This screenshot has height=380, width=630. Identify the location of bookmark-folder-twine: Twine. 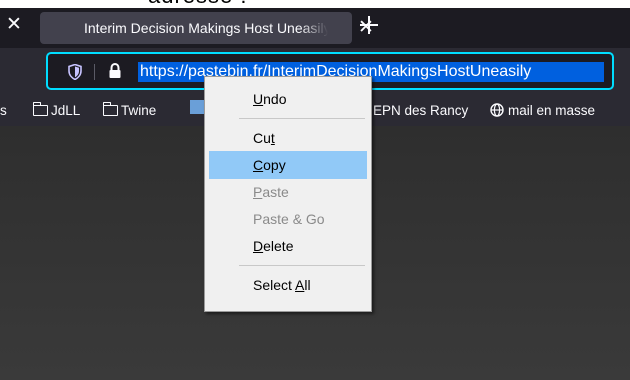
(129, 111).